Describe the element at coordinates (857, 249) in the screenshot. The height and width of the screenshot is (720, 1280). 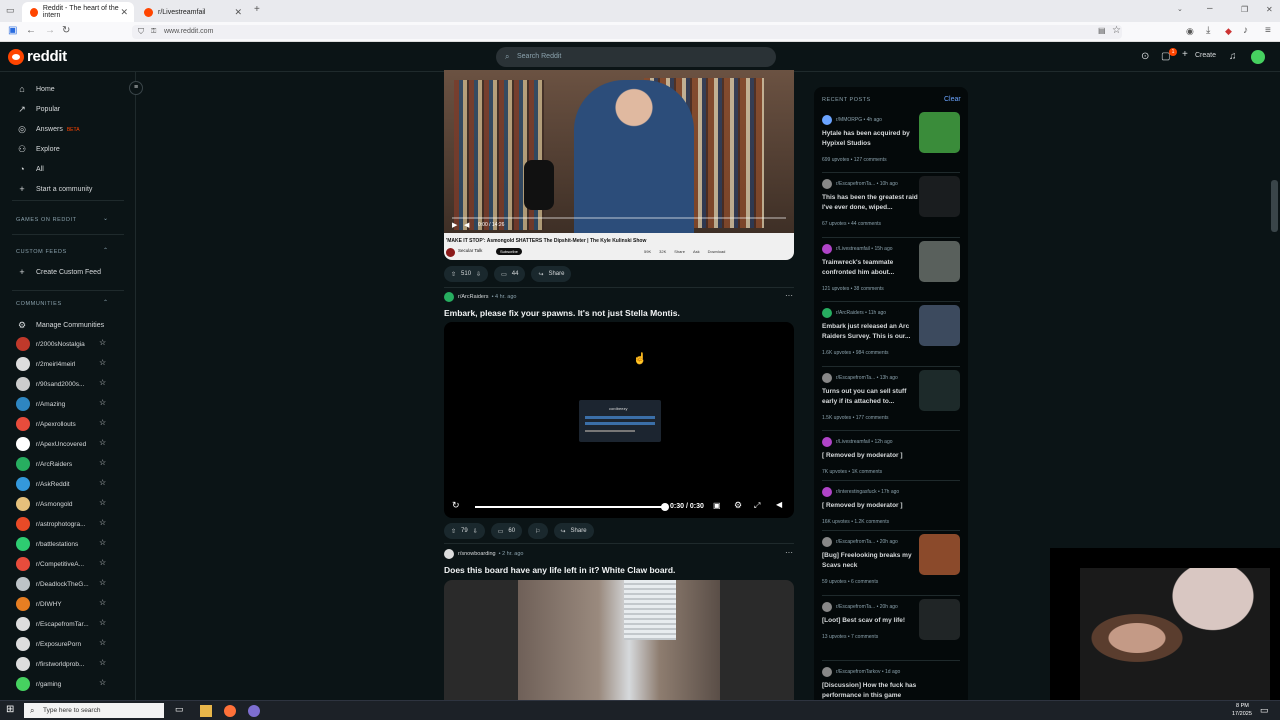
I see `recent-post-subreddit: r/Livestreamfail • 15h ago` at that location.